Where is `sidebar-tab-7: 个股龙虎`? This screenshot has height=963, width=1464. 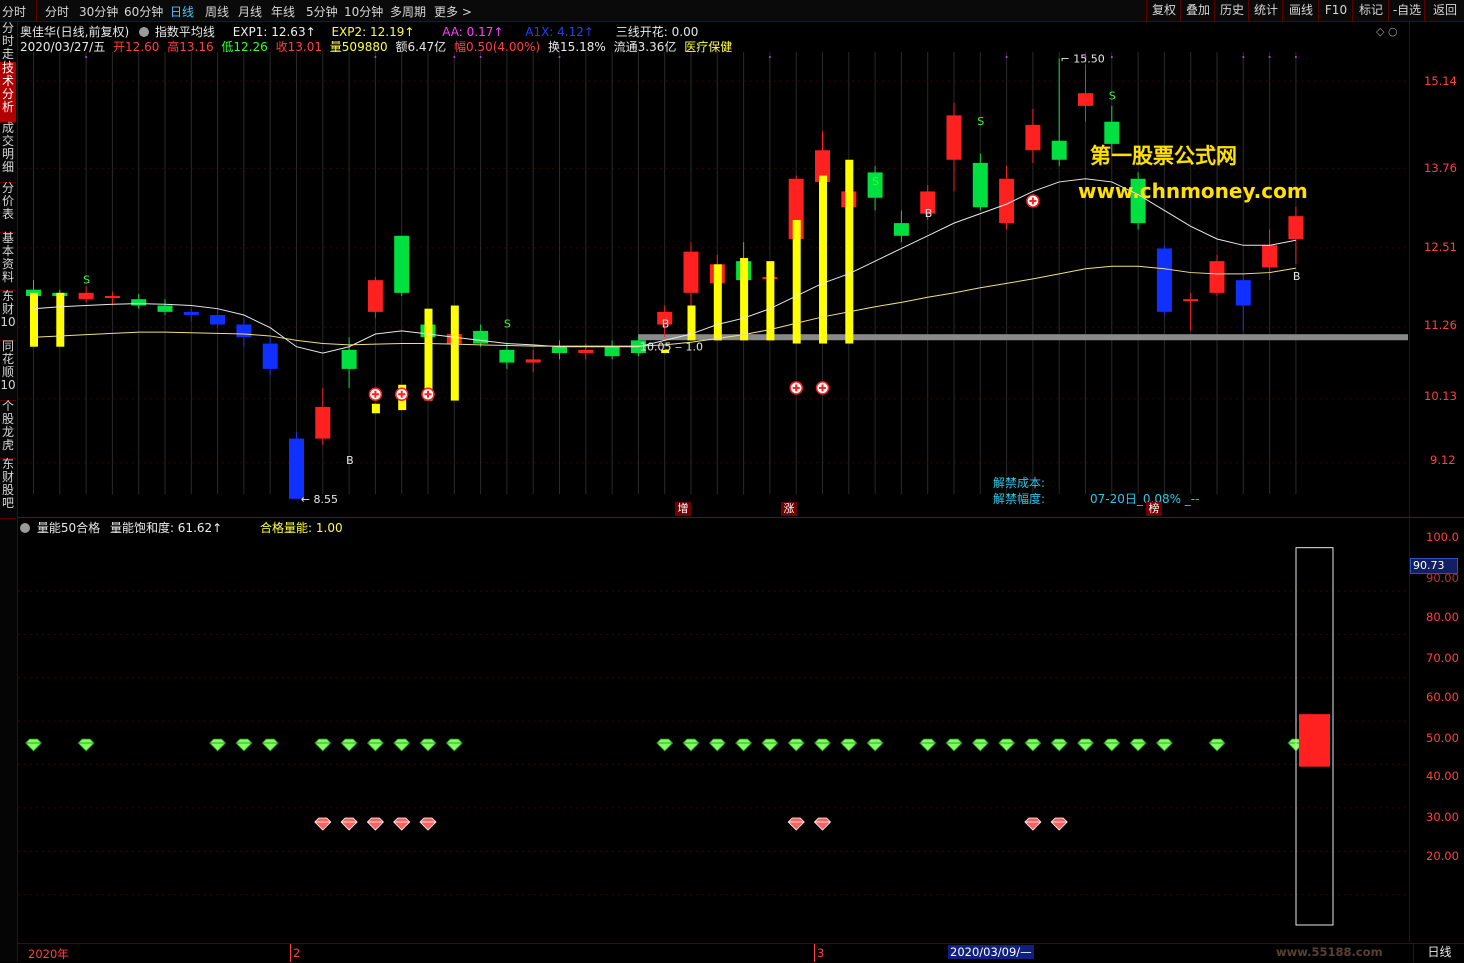 sidebar-tab-7: 个股龙虎 is located at coordinates (8, 429).